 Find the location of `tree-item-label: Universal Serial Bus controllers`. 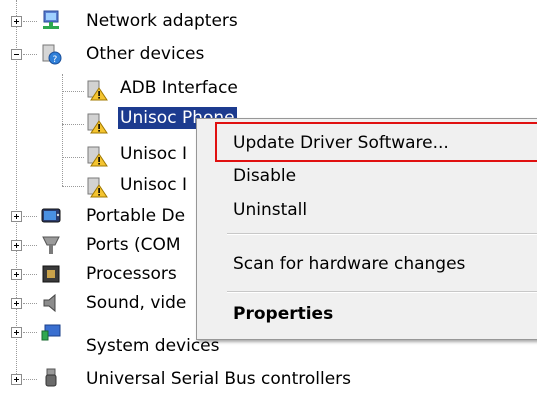

tree-item-label: Universal Serial Bus controllers is located at coordinates (218, 379).